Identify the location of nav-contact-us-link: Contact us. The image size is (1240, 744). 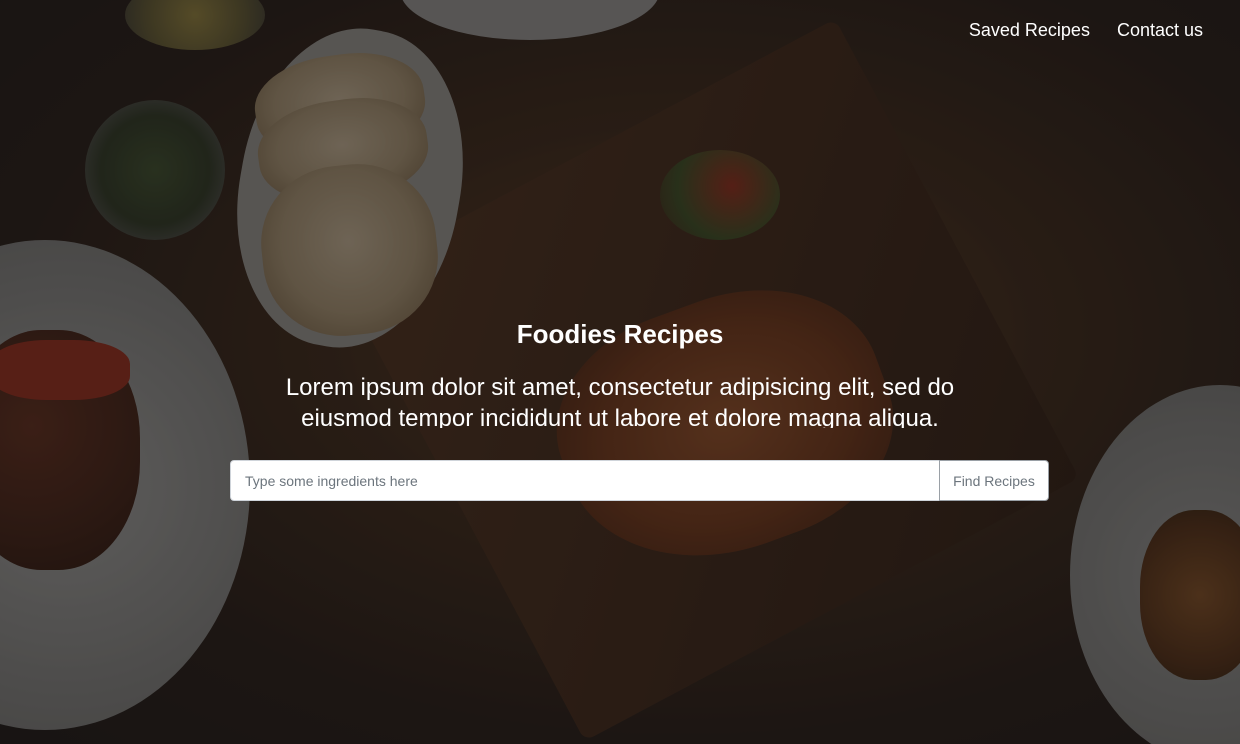
(1160, 30).